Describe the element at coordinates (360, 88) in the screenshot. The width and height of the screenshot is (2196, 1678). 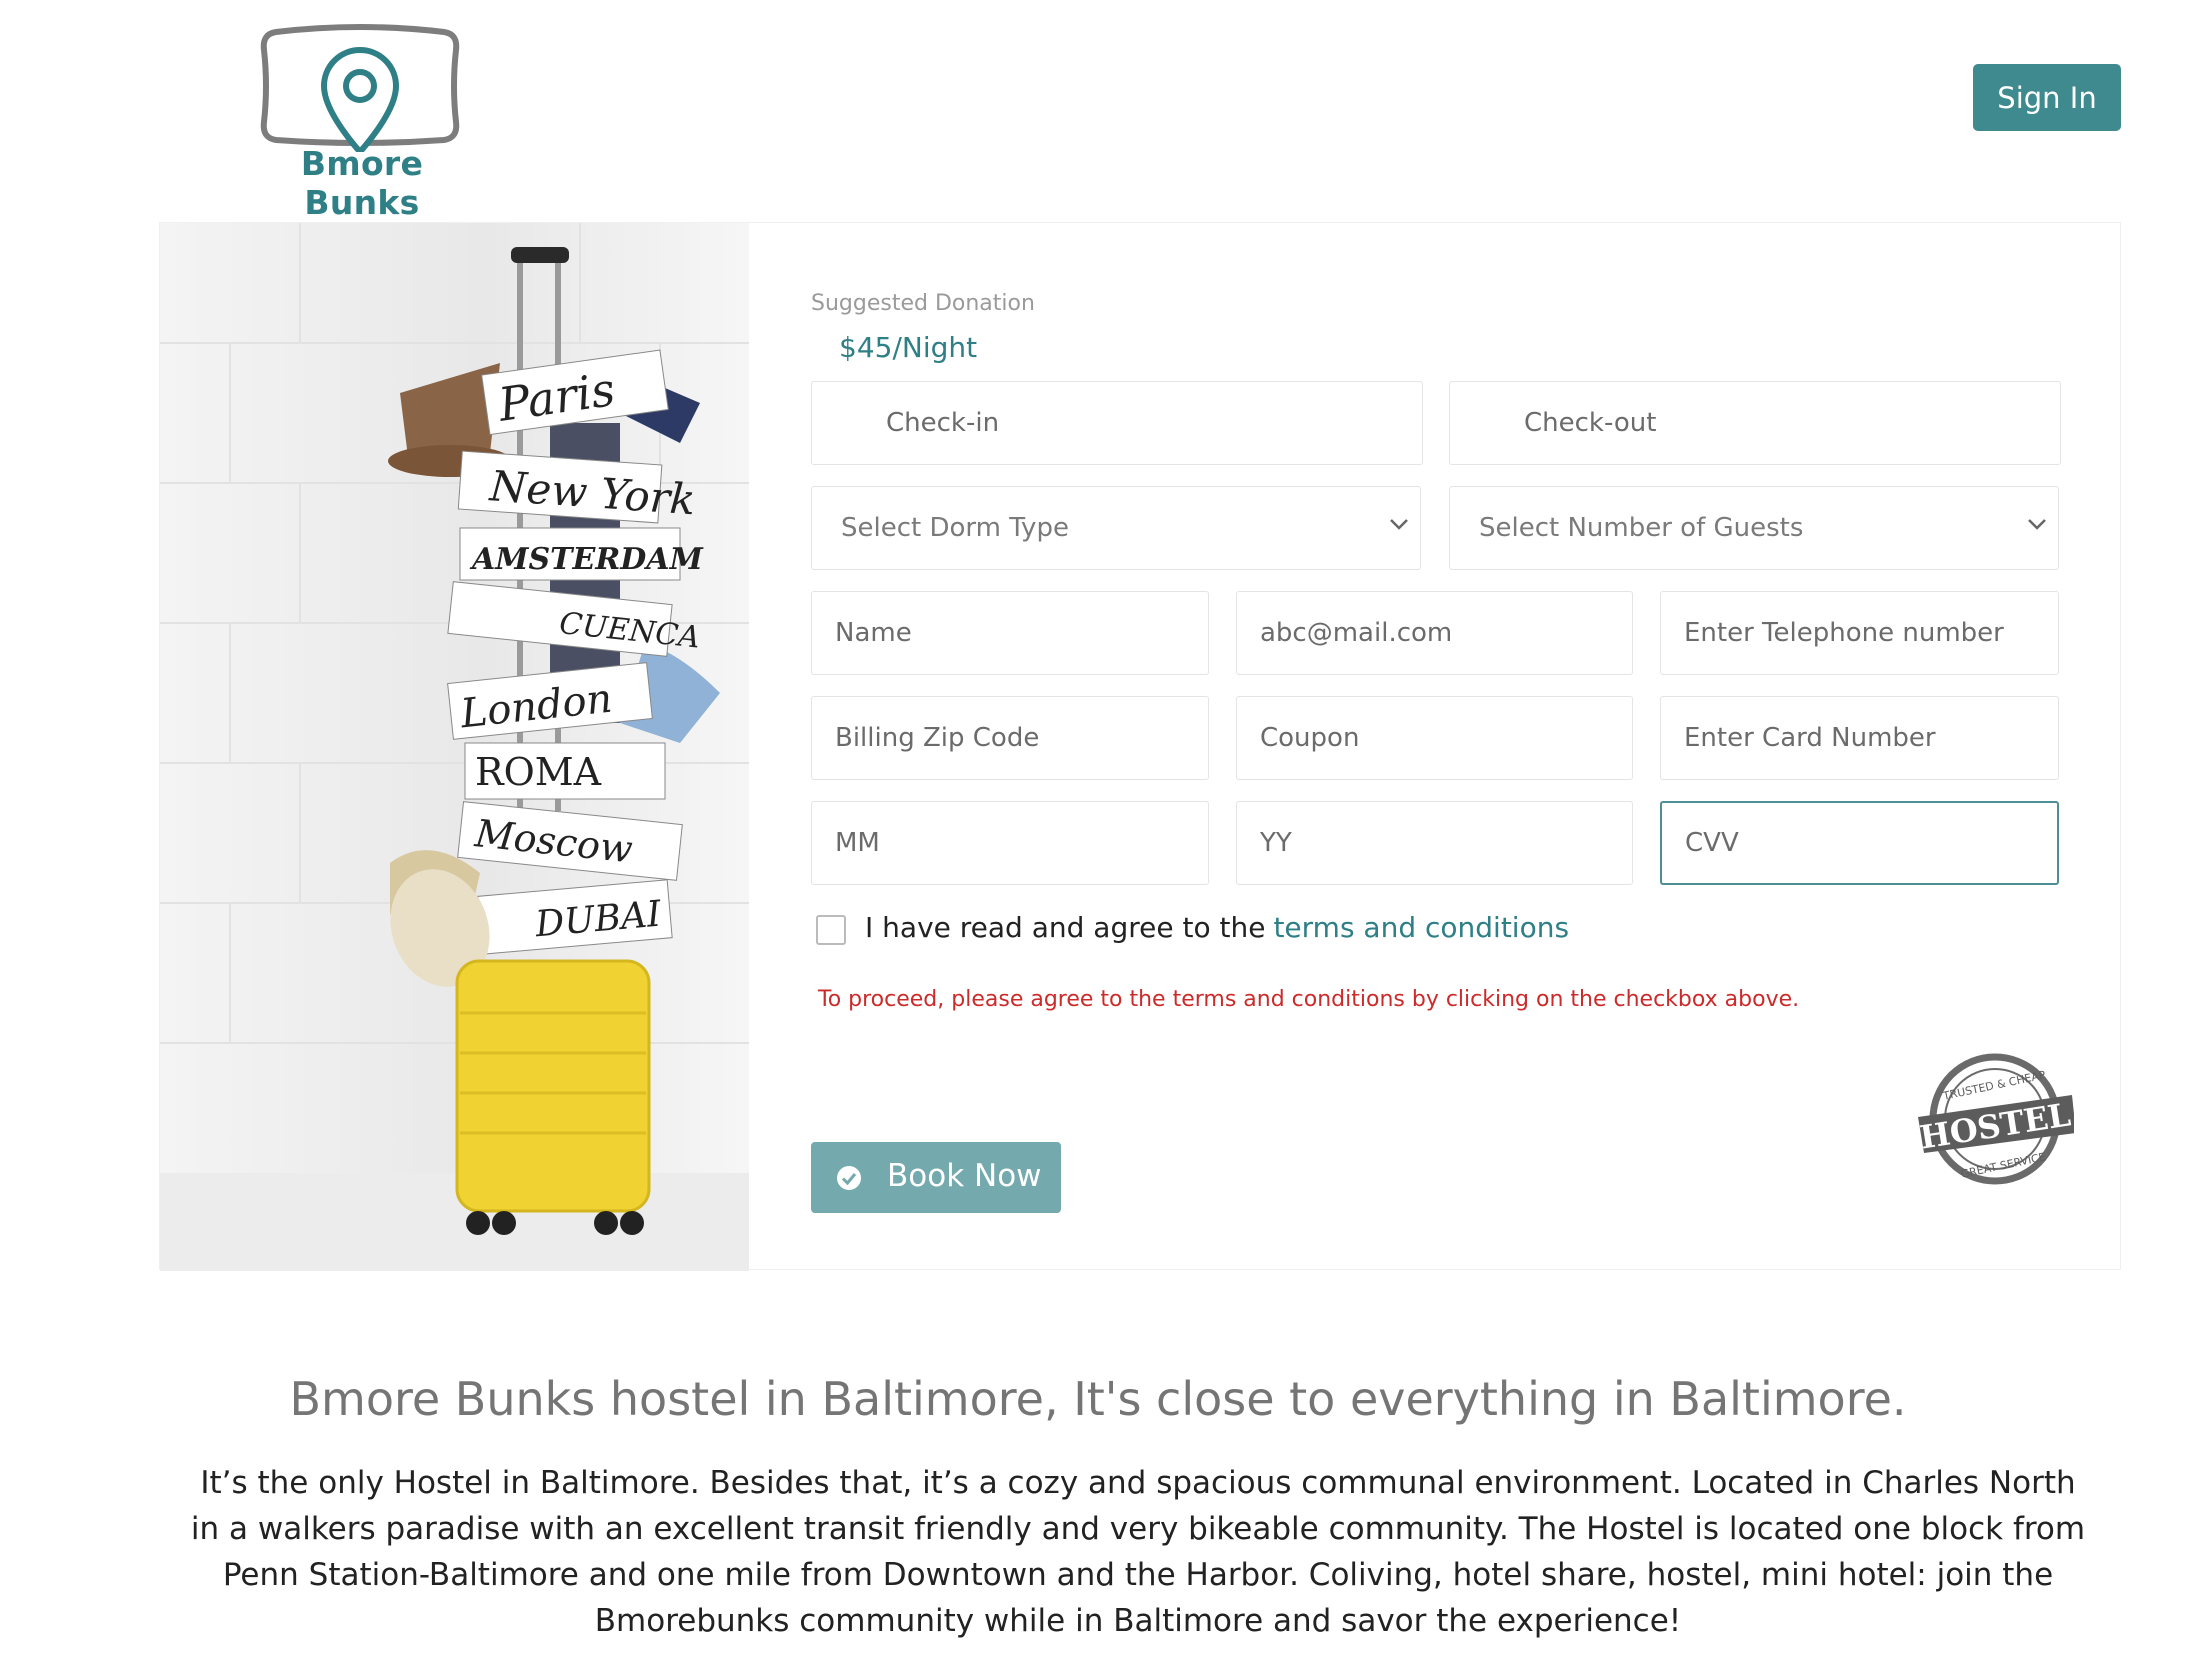
I see `pillow-pin-icon` at that location.